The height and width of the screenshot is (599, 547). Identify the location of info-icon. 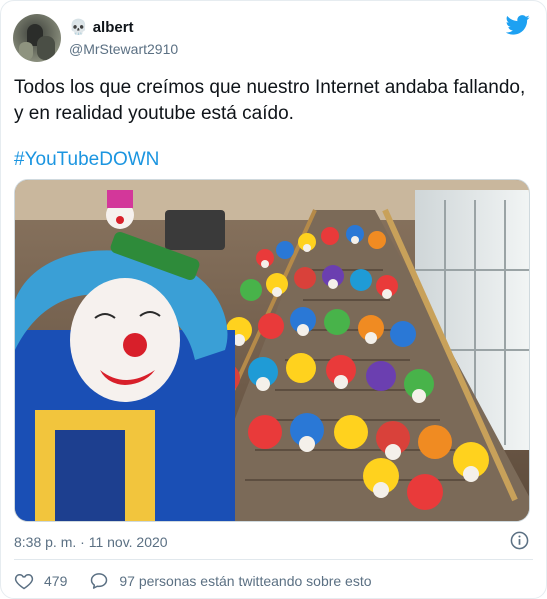
(519, 540).